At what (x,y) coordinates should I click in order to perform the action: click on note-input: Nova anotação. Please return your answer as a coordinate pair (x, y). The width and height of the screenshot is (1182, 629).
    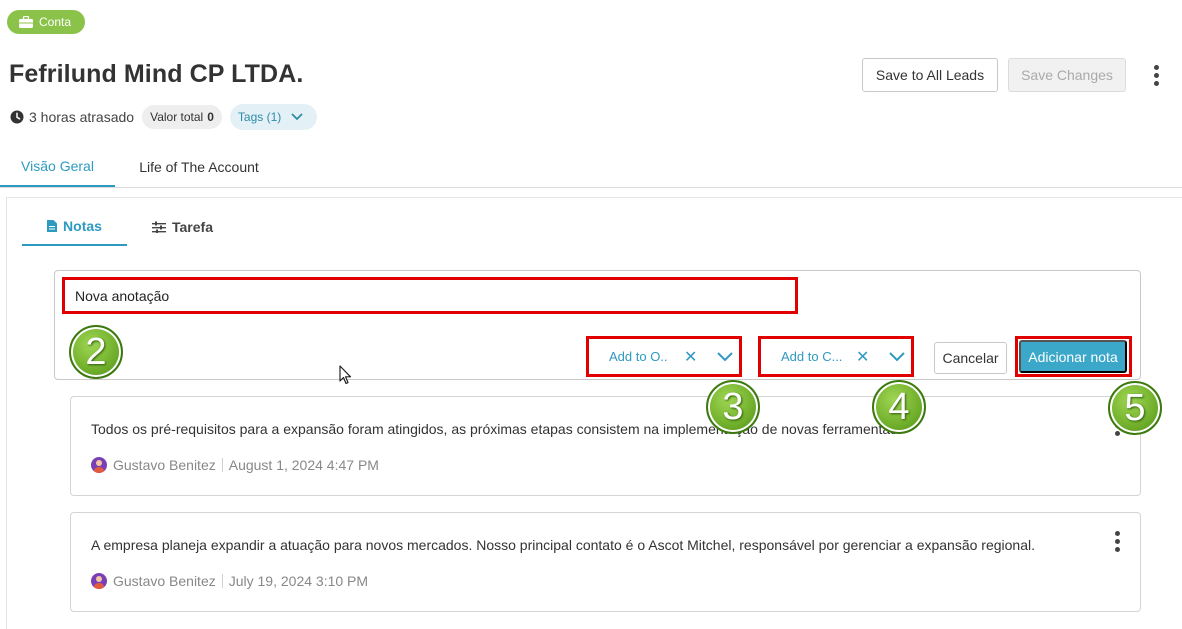
    Looking at the image, I should click on (430, 295).